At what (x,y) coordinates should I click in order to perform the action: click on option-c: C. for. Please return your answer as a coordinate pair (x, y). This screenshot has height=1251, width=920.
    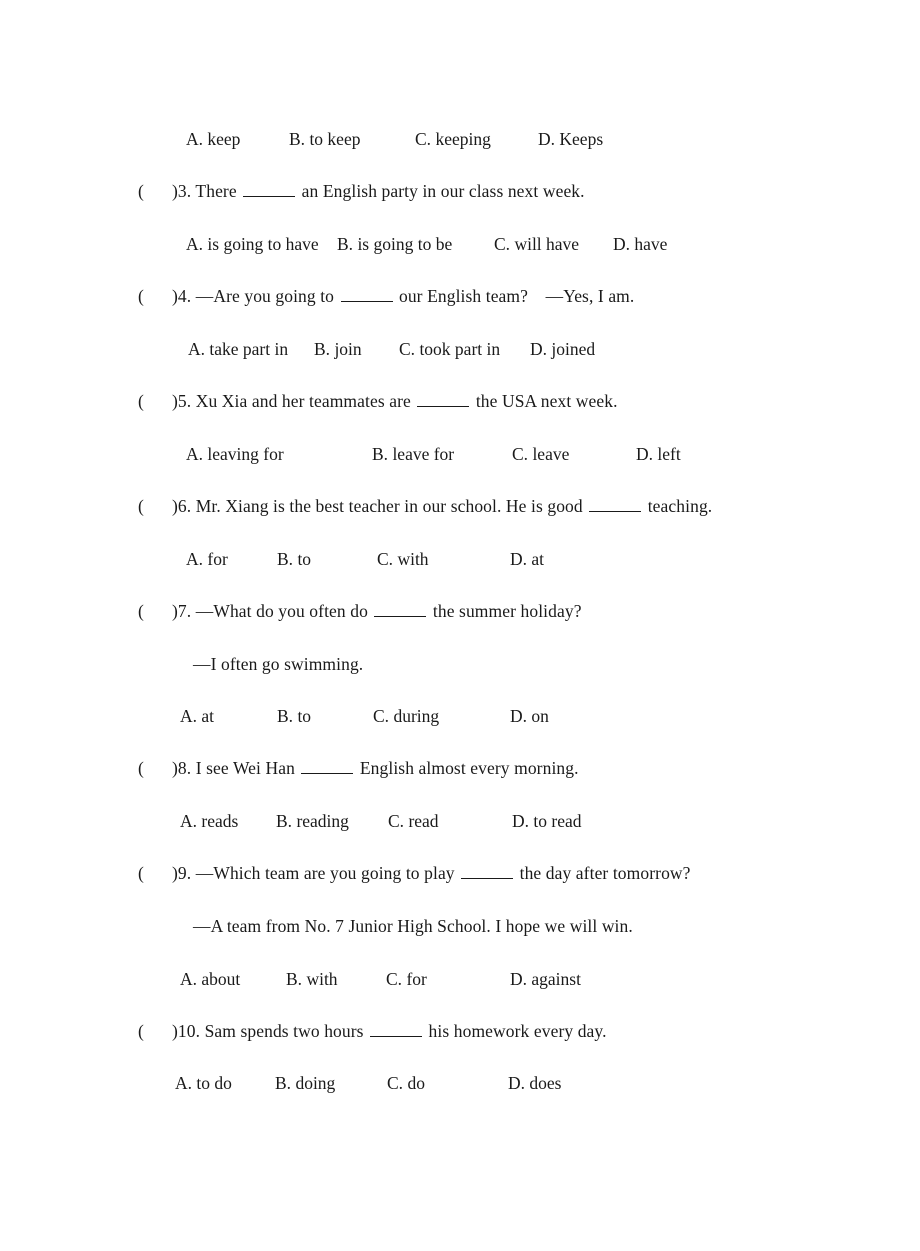
    Looking at the image, I should click on (406, 979).